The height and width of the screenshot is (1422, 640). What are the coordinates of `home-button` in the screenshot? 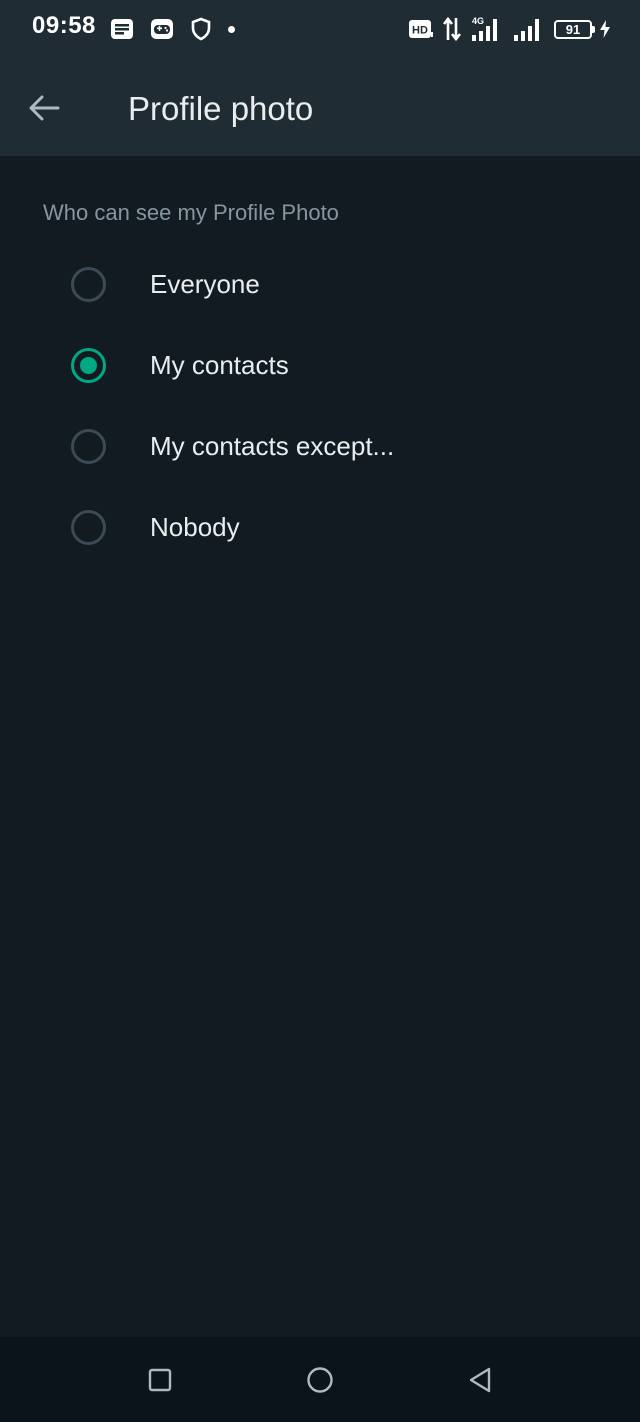 It's located at (320, 1380).